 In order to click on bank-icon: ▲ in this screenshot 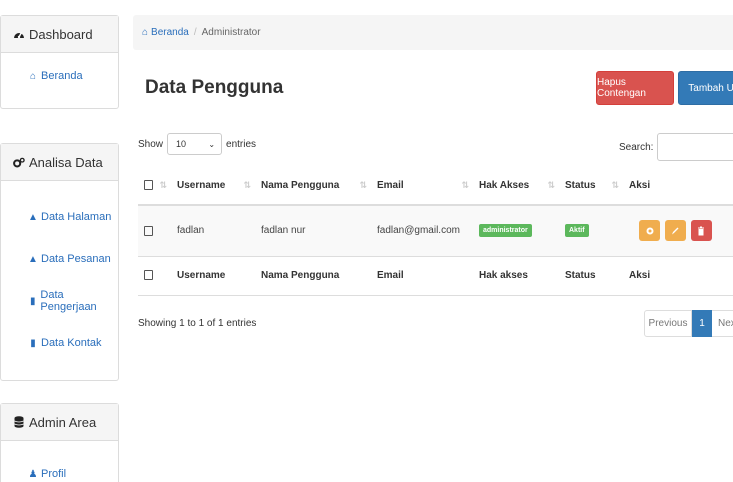, I will do `click(33, 259)`.